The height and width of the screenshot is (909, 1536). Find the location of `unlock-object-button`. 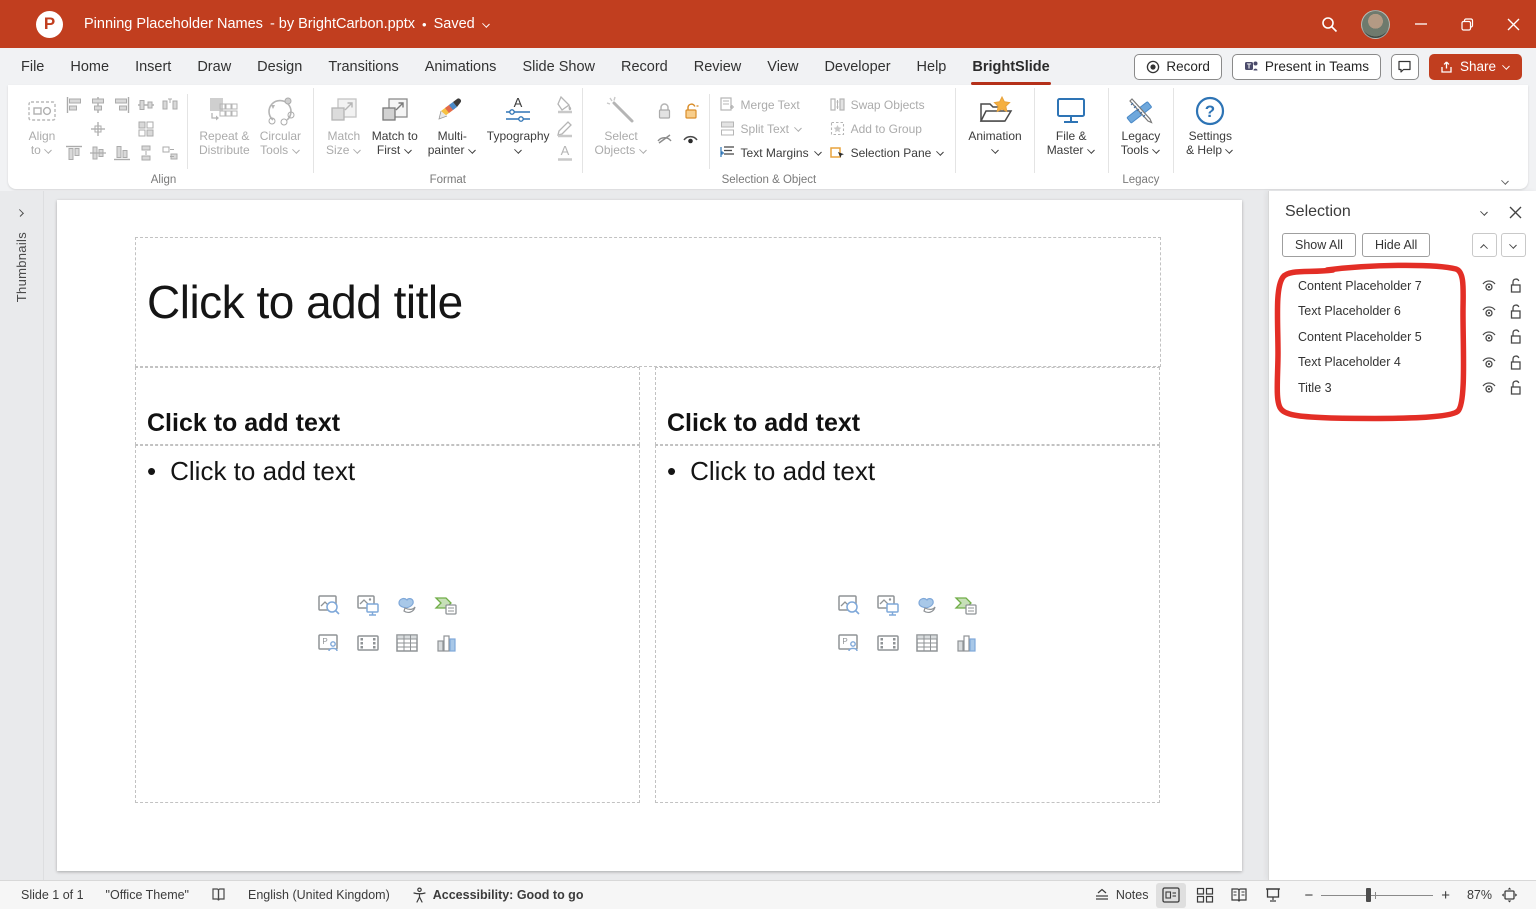

unlock-object-button is located at coordinates (691, 111).